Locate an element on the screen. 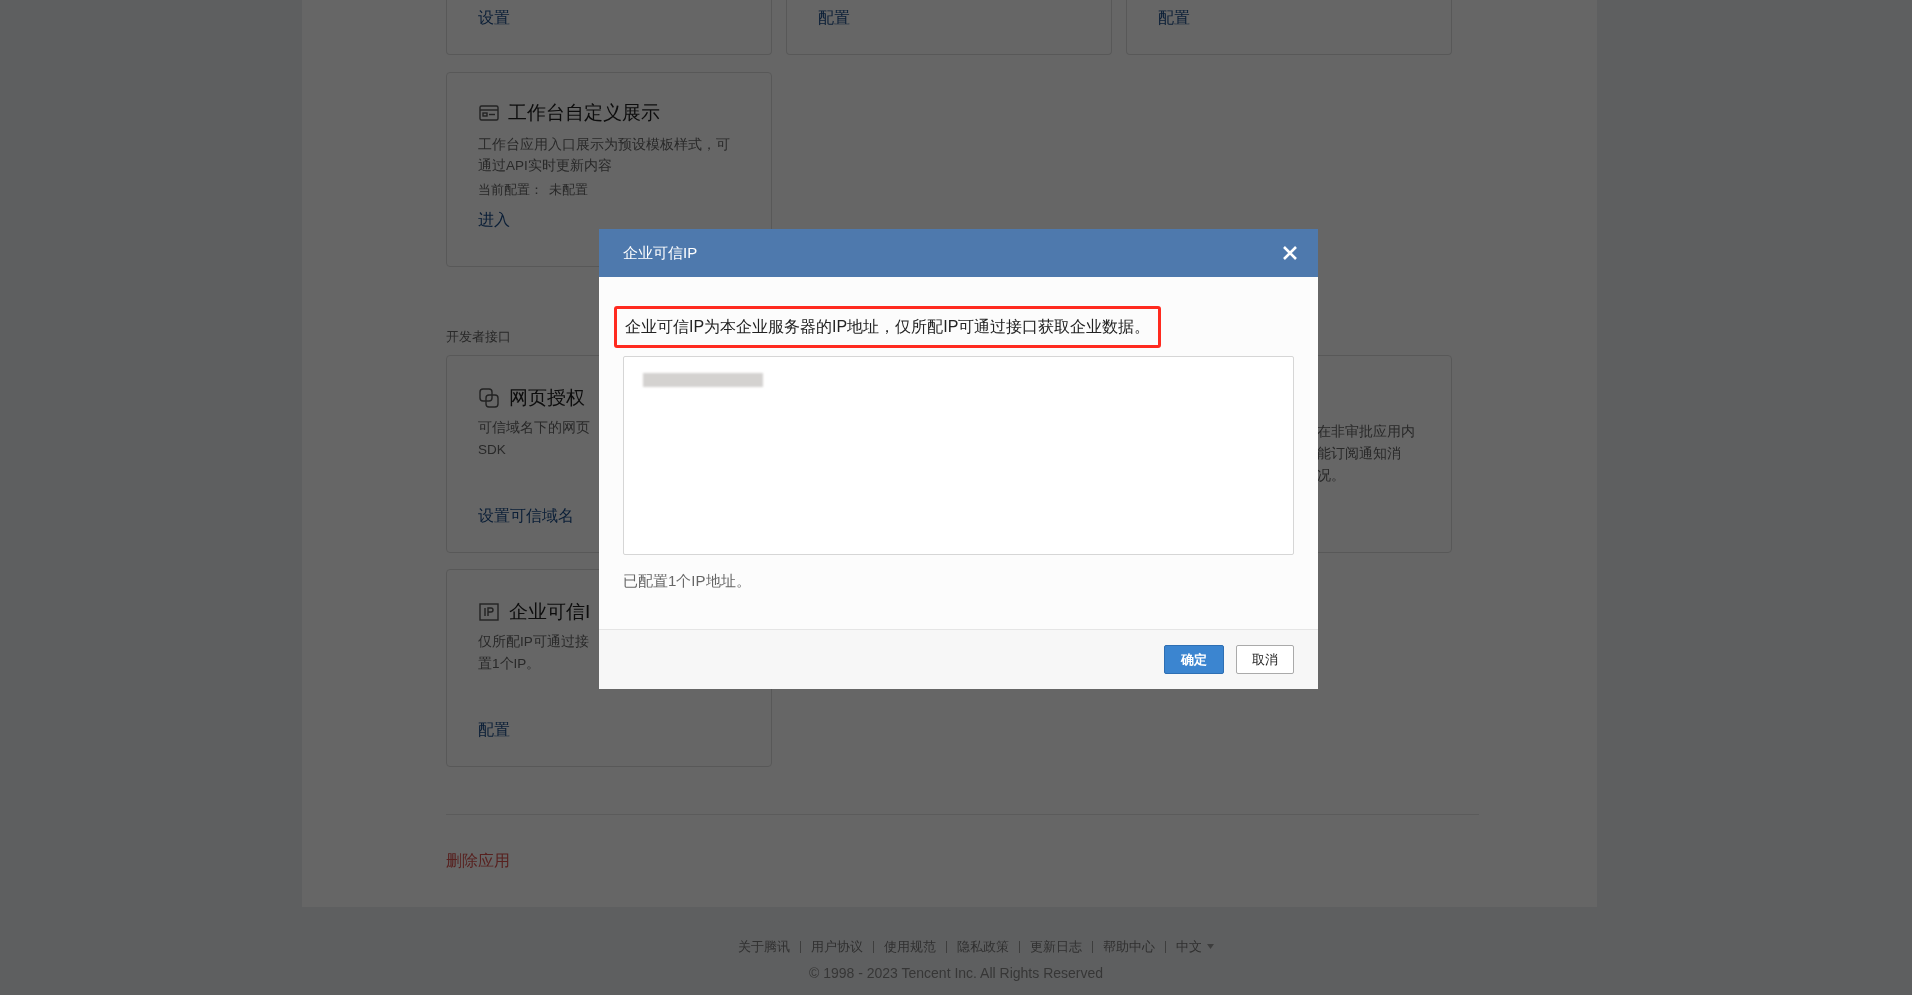 This screenshot has height=995, width=1912. caret-icon is located at coordinates (1210, 947).